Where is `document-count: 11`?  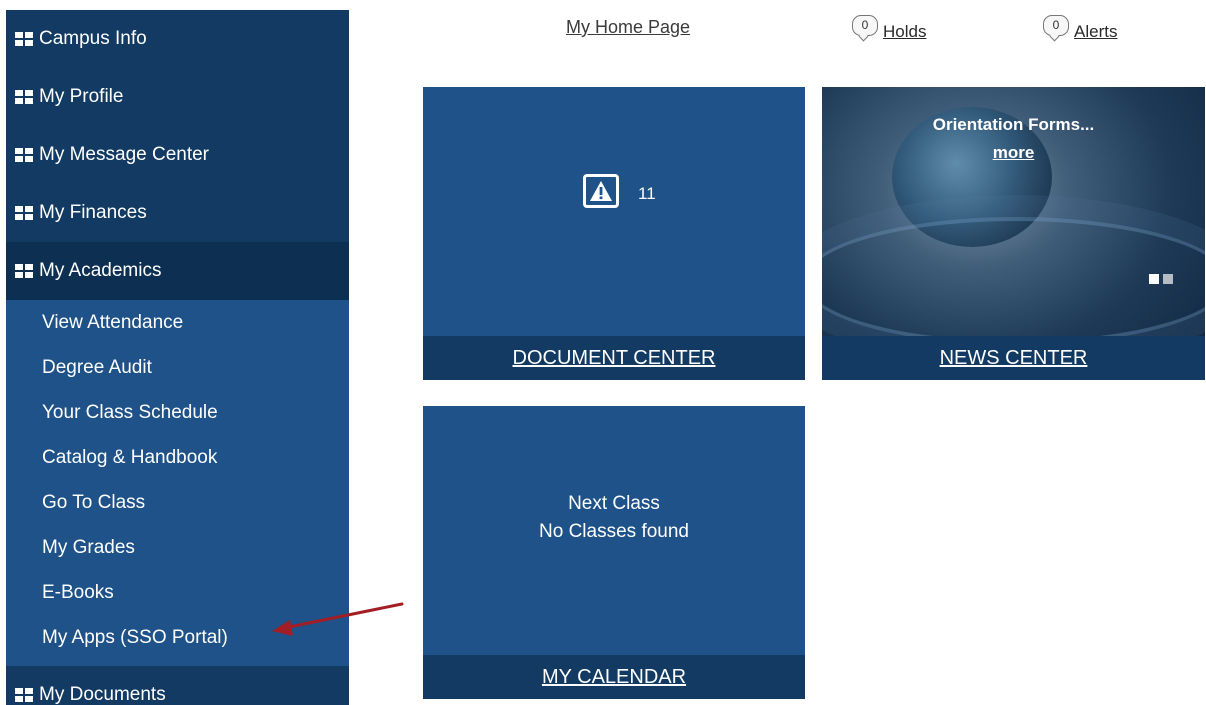
document-count: 11 is located at coordinates (647, 193).